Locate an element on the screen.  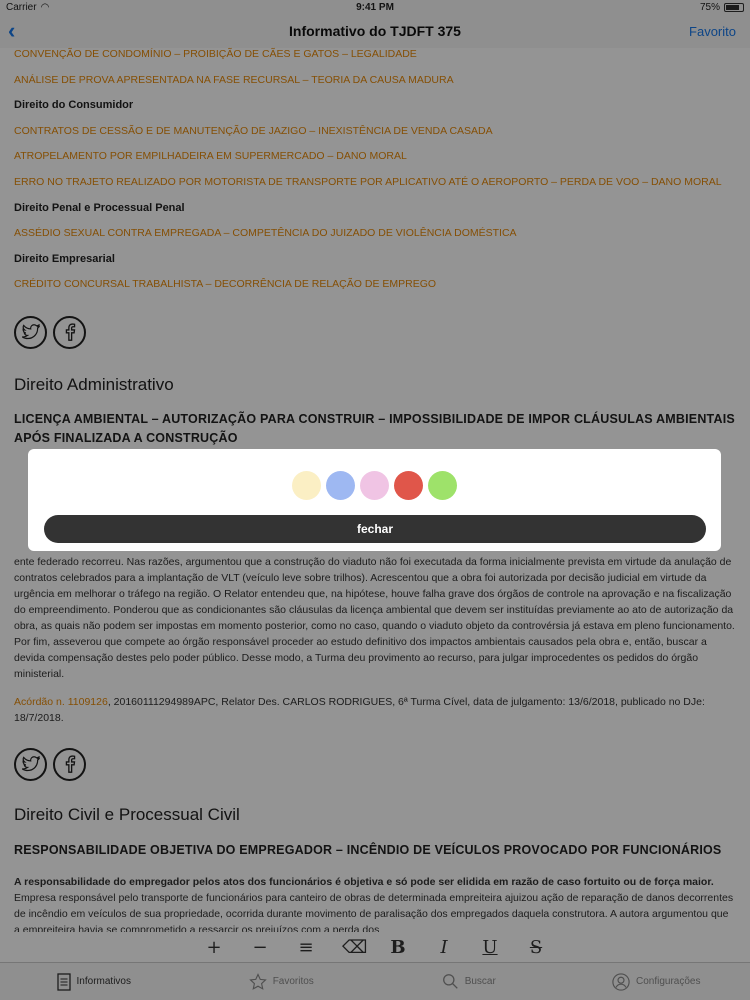
color-swatches is located at coordinates (374, 485).